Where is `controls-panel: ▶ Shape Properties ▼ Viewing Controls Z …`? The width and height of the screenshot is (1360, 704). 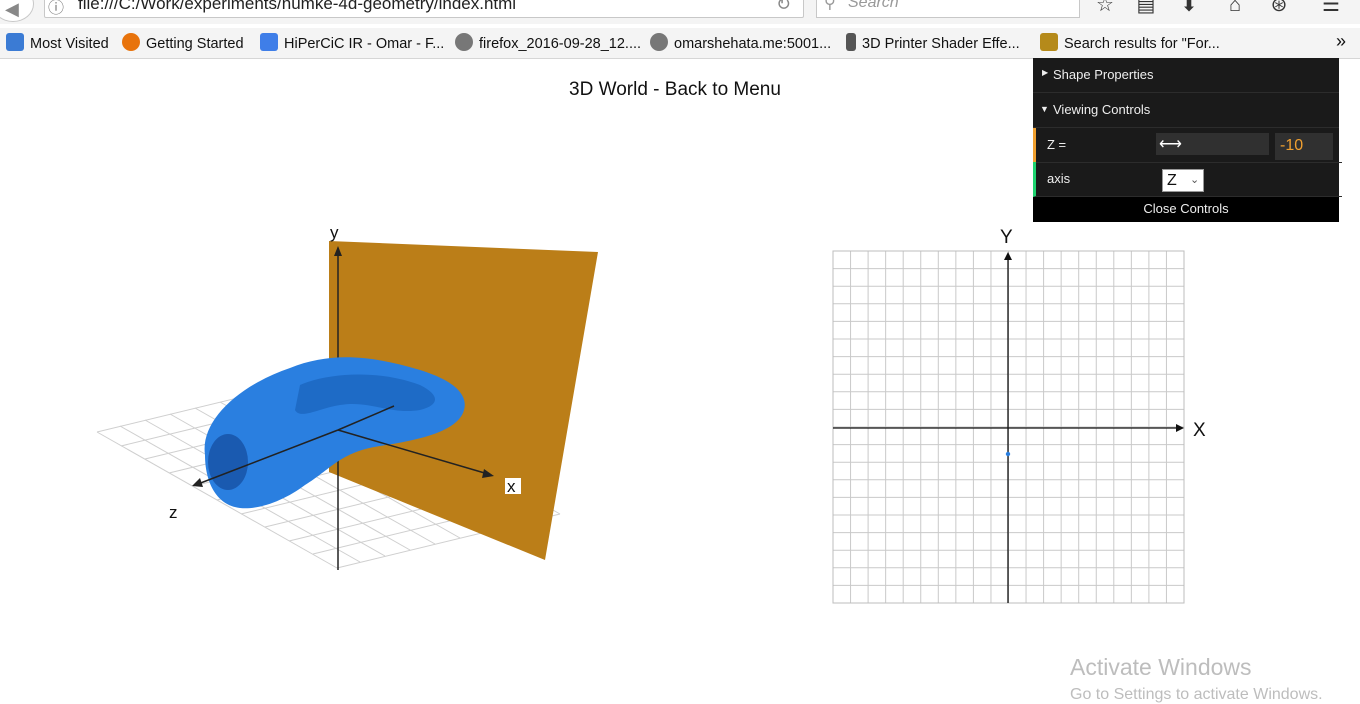 controls-panel: ▶ Shape Properties ▼ Viewing Controls Z … is located at coordinates (1187, 140).